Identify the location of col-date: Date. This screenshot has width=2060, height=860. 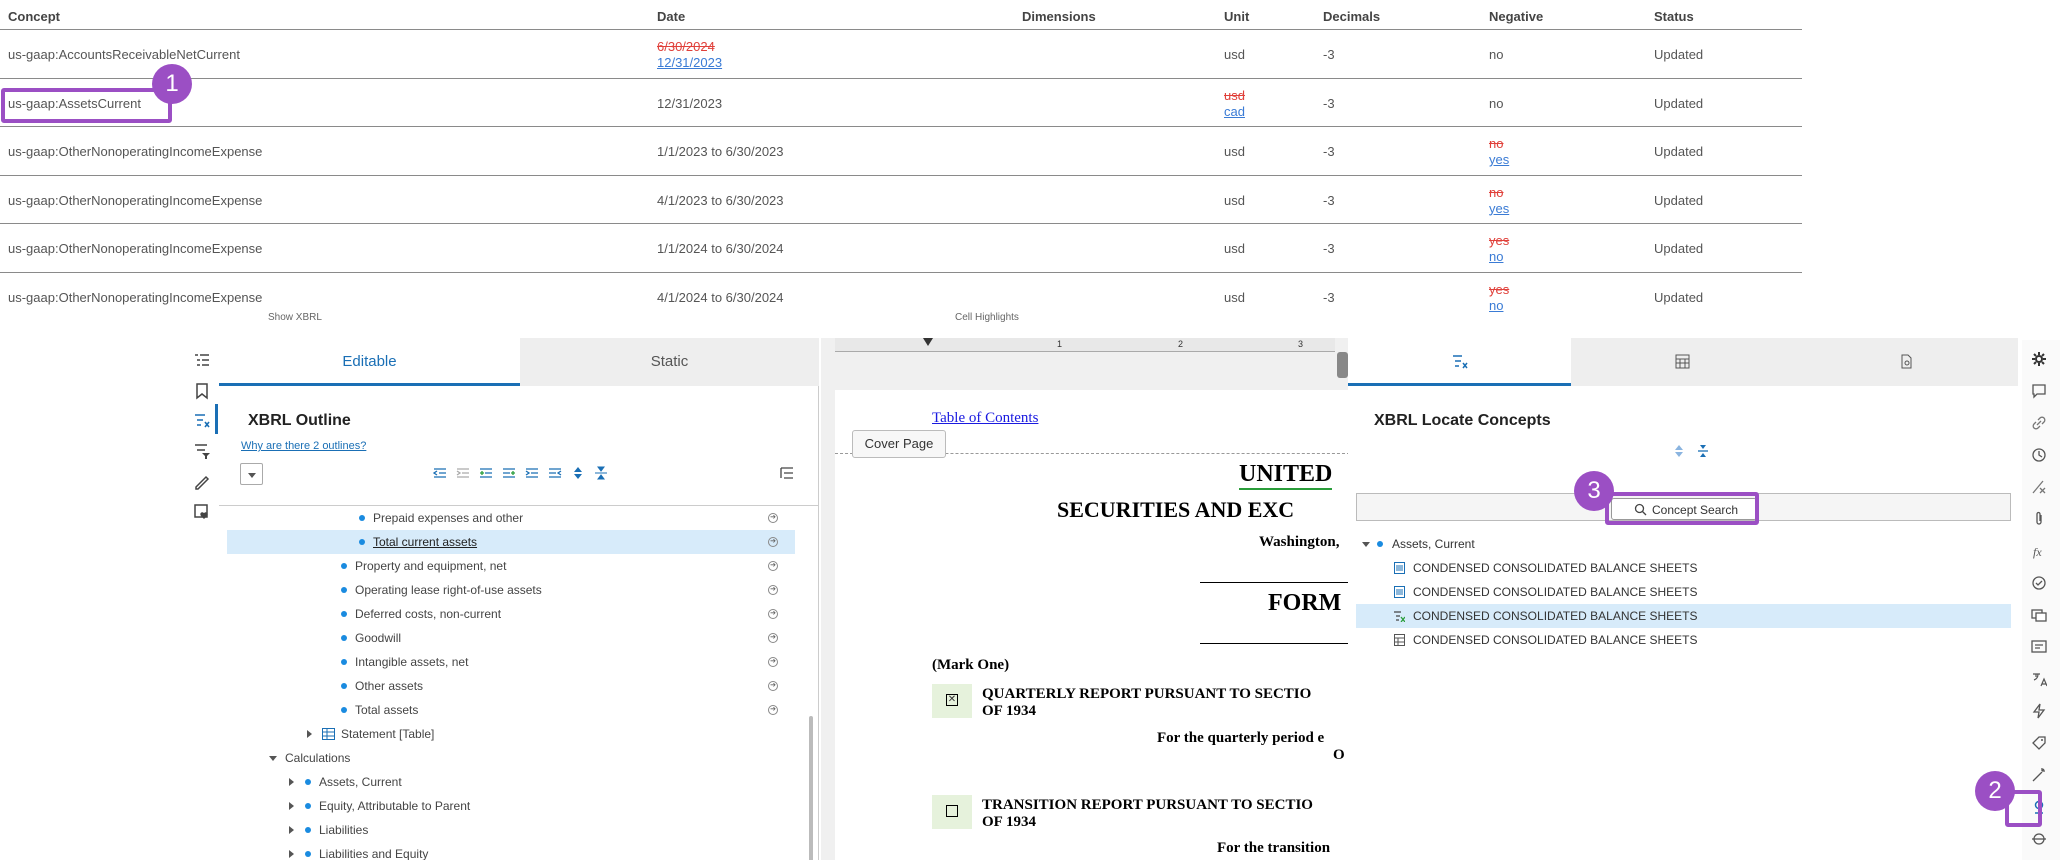
(671, 16).